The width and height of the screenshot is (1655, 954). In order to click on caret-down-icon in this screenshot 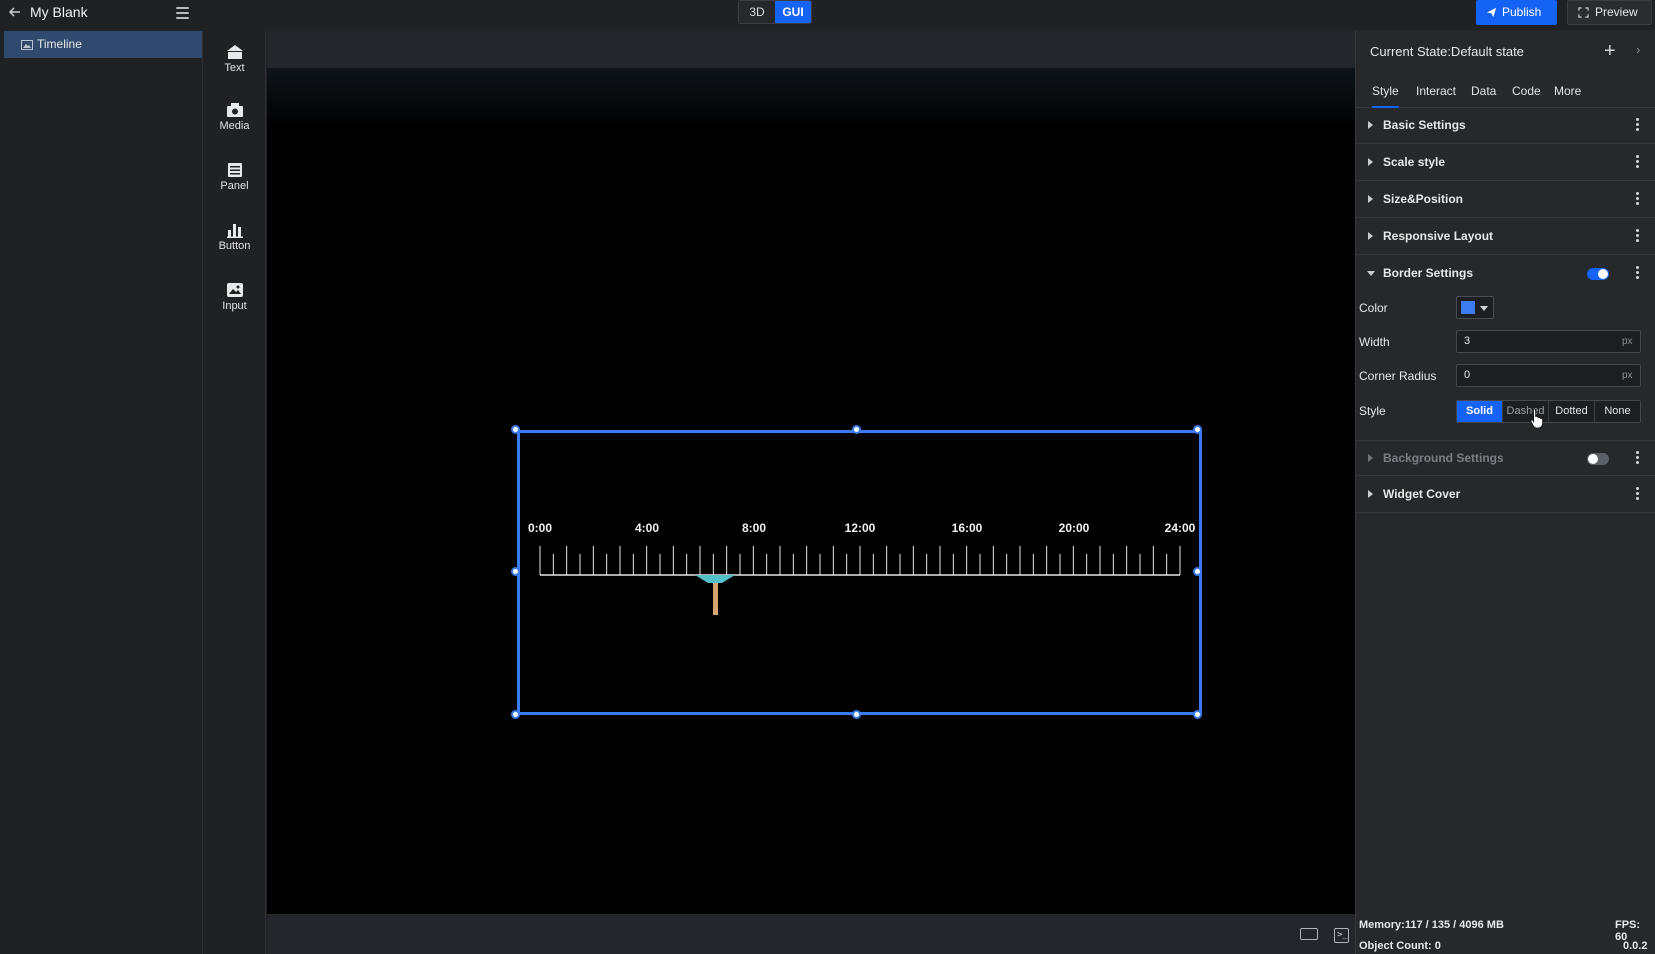, I will do `click(1371, 273)`.